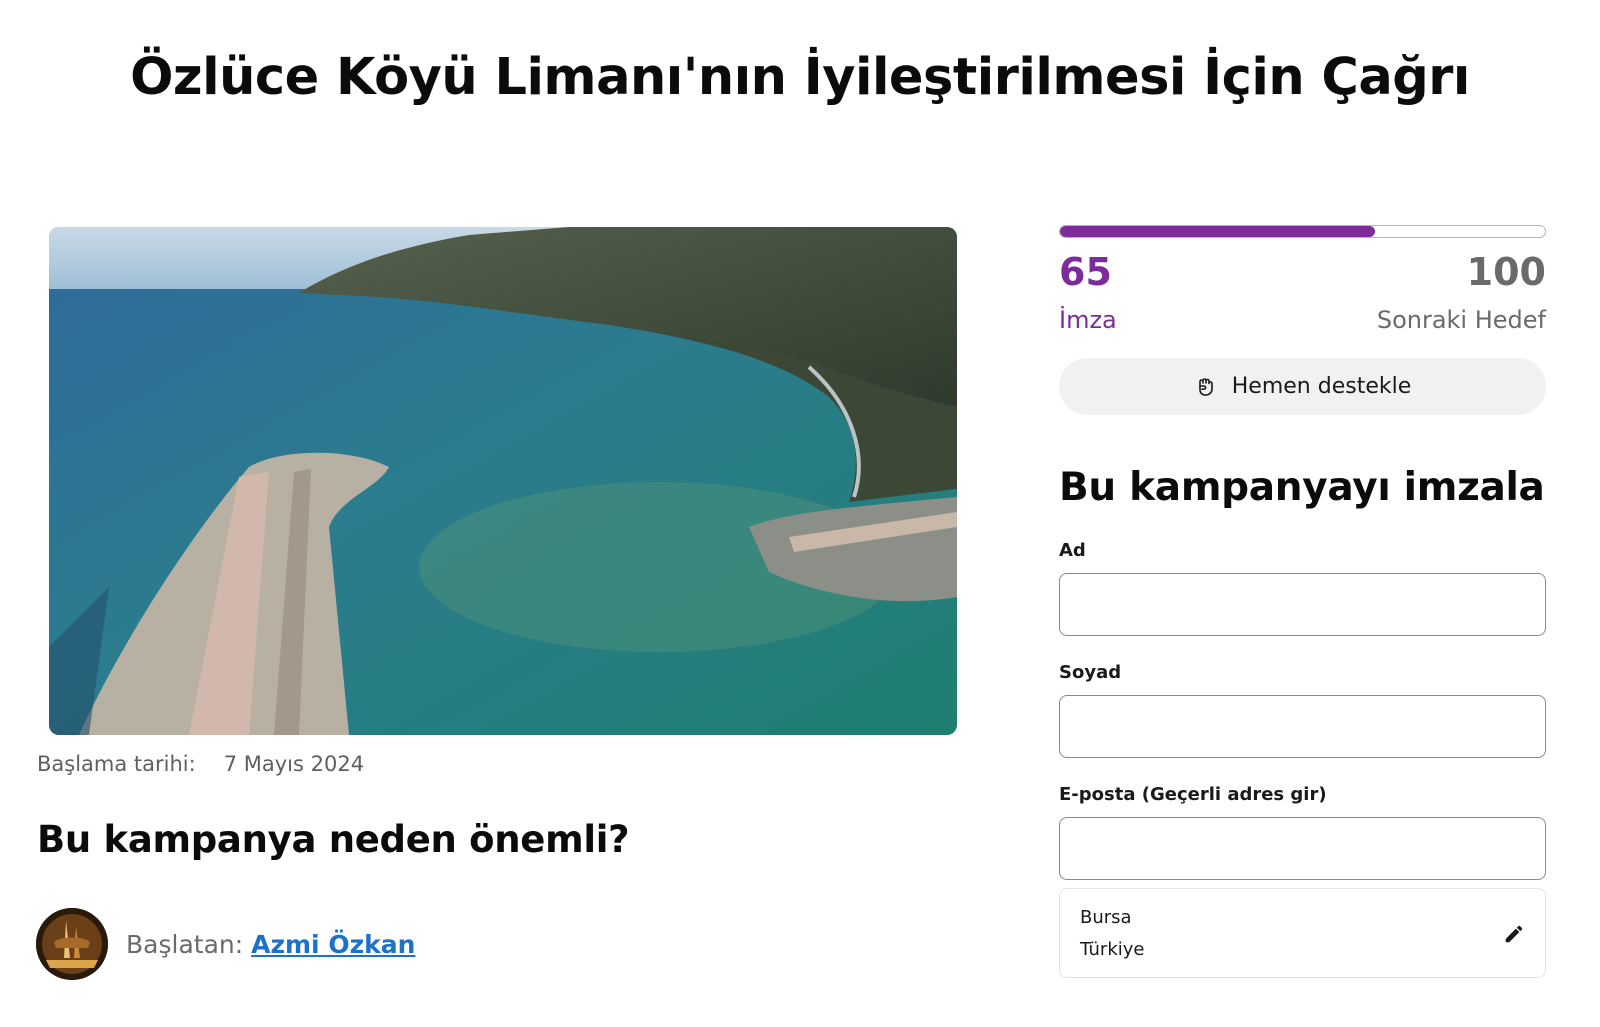  I want to click on location-city: Bursa, so click(1106, 917).